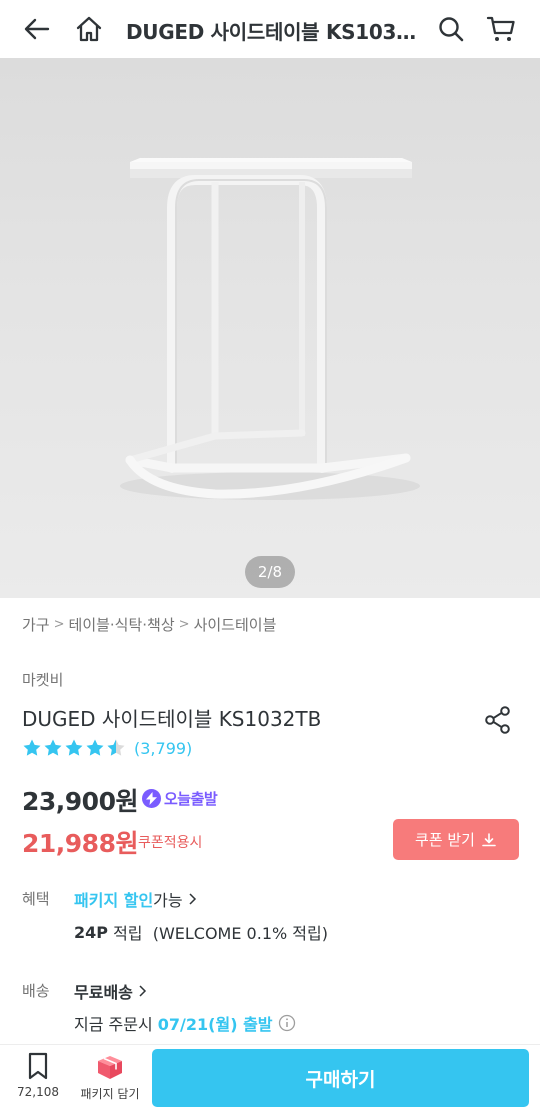  Describe the element at coordinates (218, 933) in the screenshot. I see `points-detail: 적립 (WELCOME 0.1% 적립)` at that location.